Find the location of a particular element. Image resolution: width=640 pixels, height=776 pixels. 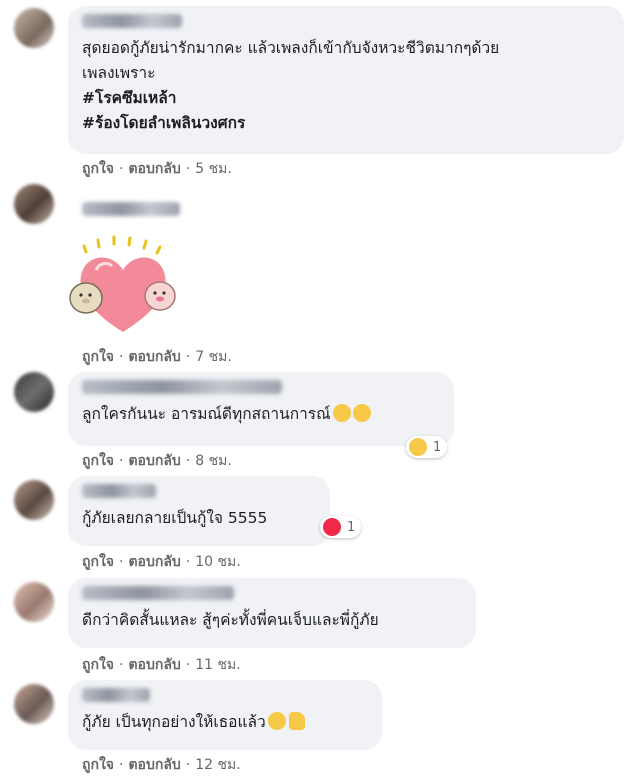

comment-actions: ถูกใจ · ตอบกลับ · 12 ชม. is located at coordinates (161, 765).